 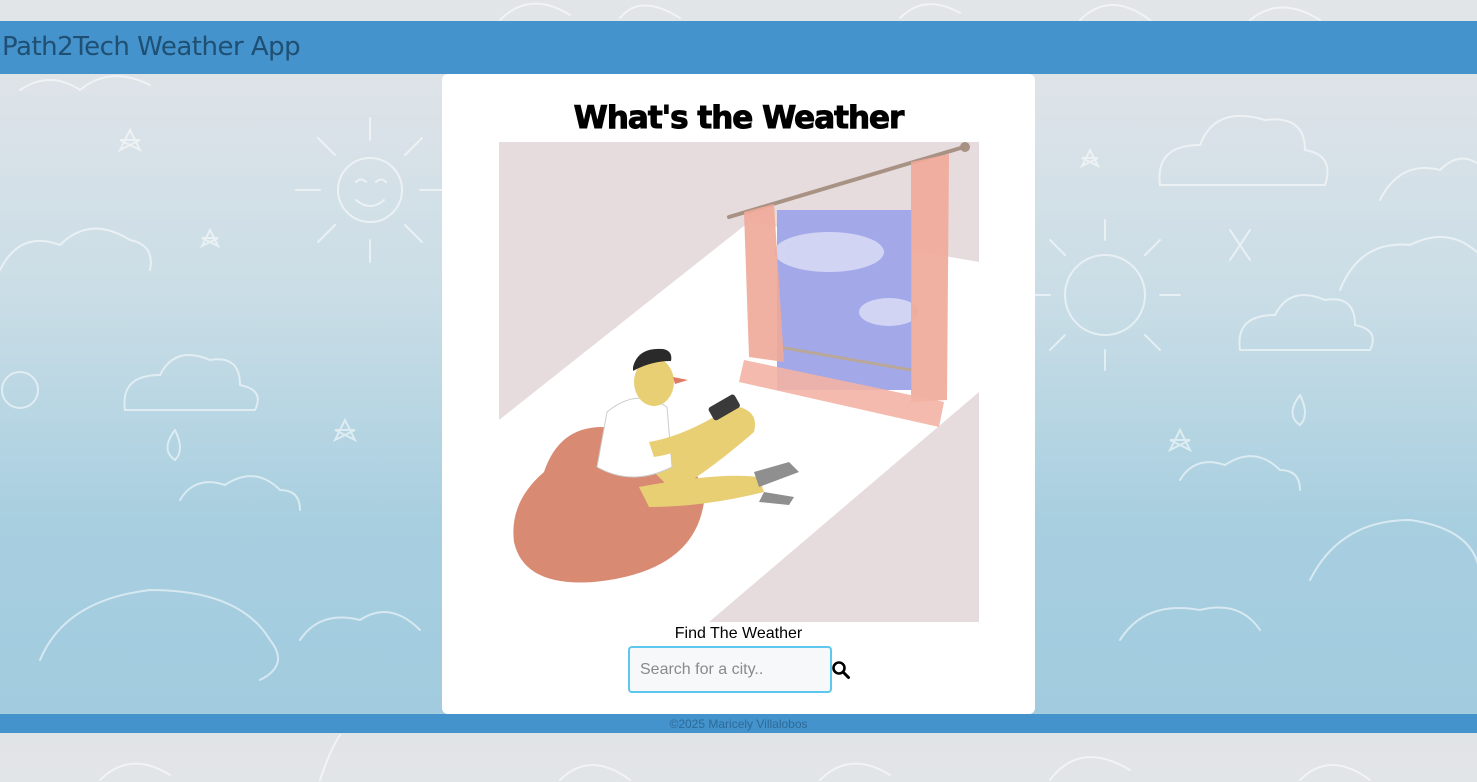 I want to click on app-brand: Path2Tech Weather App, so click(x=151, y=47).